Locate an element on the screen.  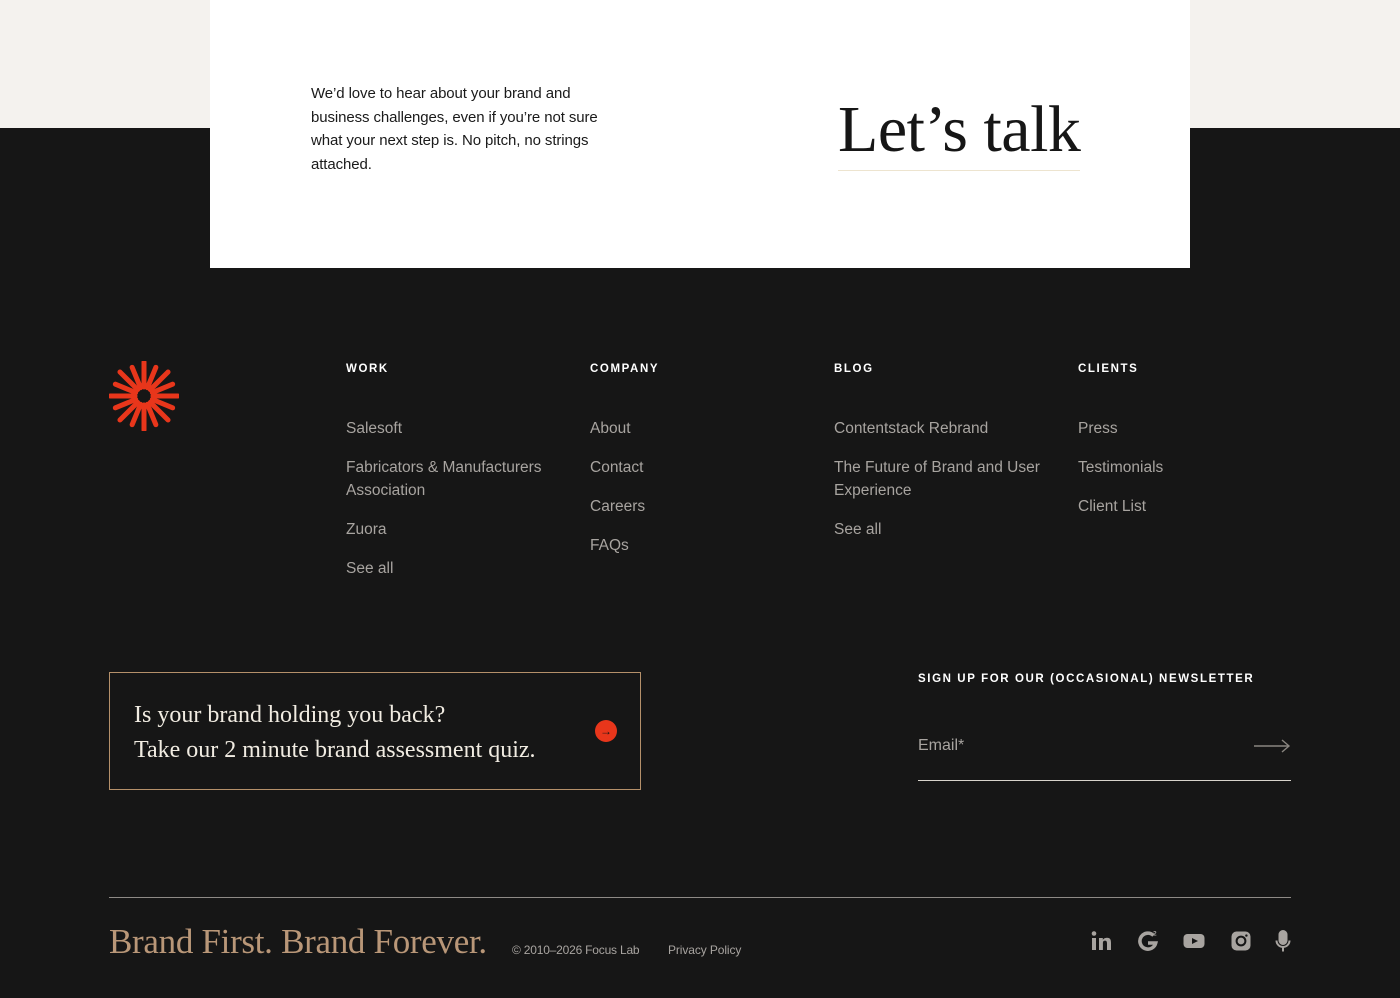
arrow-right-circle-icon: → is located at coordinates (606, 731).